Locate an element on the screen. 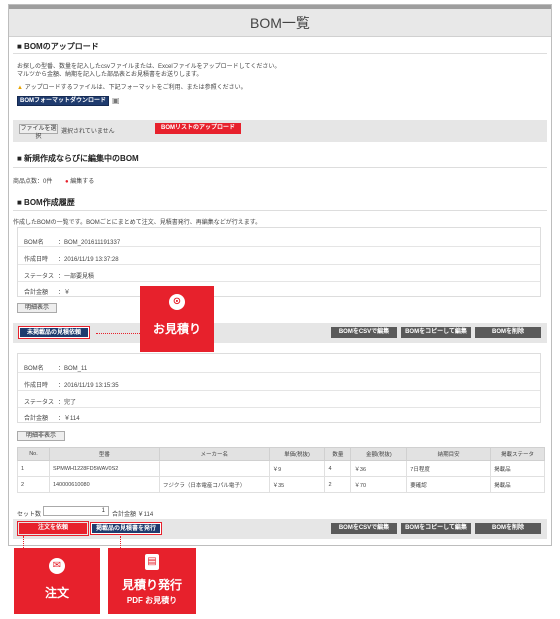  item-count: 商品点数：0件 is located at coordinates (33, 182).